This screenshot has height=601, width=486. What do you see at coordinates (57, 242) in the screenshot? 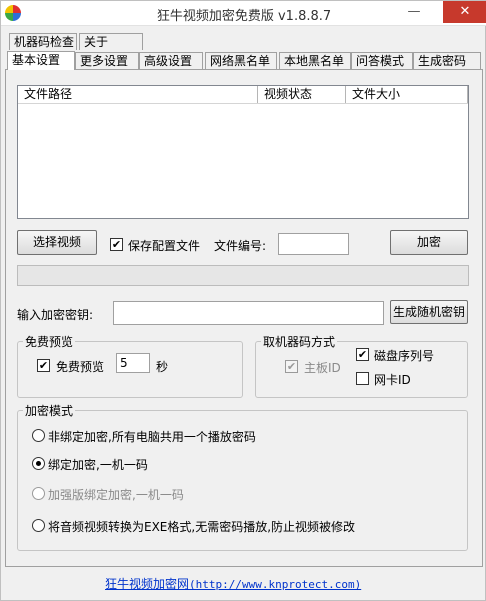
I see `select-video-button: 选择视频` at bounding box center [57, 242].